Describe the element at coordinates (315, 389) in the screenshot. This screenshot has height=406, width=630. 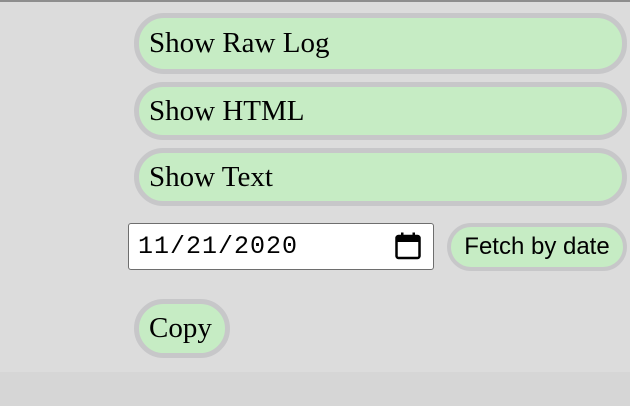
I see `footer-band` at that location.